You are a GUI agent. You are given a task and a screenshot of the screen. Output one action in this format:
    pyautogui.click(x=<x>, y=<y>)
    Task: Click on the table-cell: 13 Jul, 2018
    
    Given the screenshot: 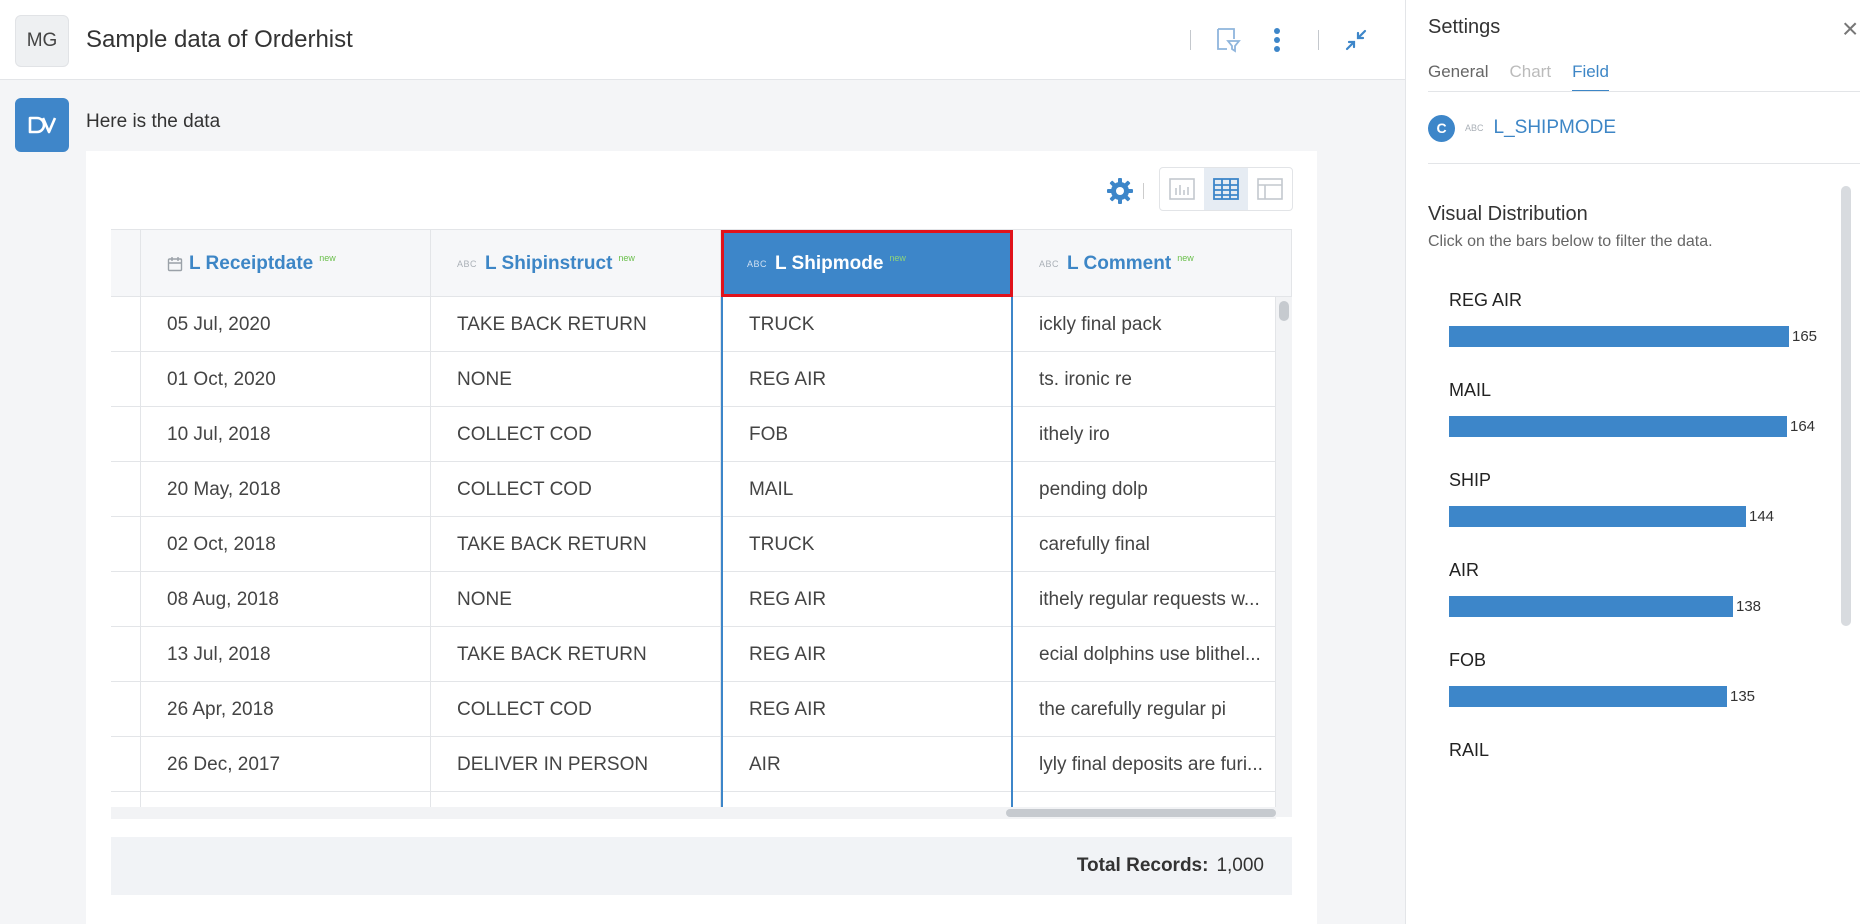 What is the action you would take?
    pyautogui.click(x=286, y=654)
    